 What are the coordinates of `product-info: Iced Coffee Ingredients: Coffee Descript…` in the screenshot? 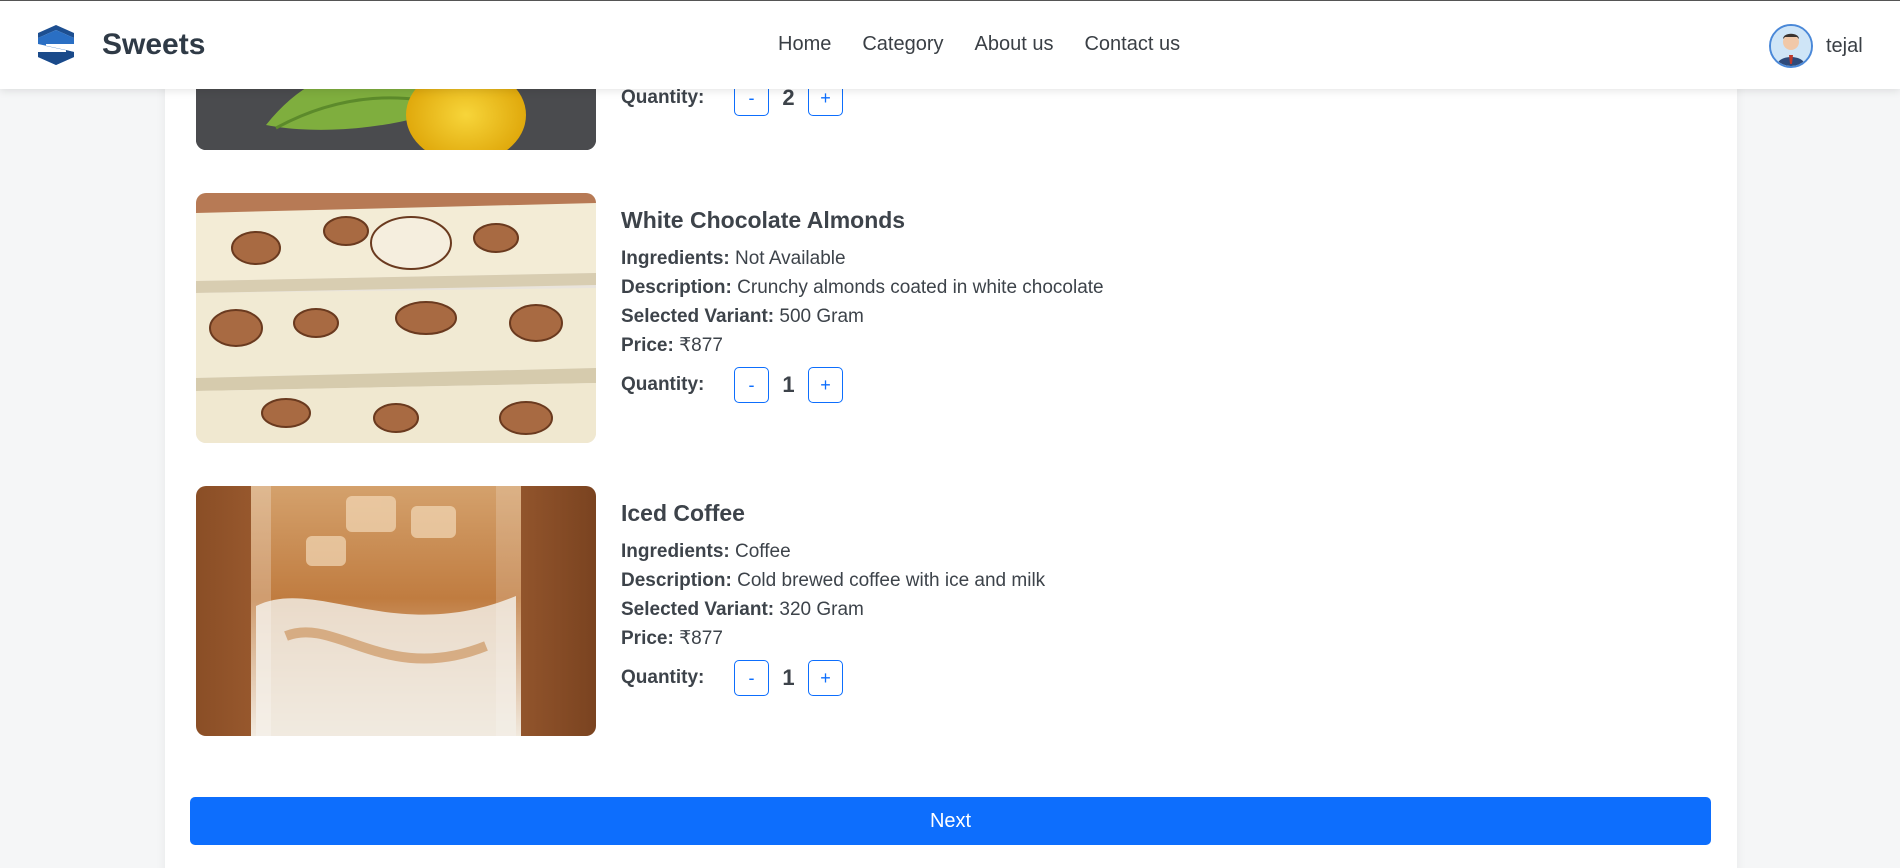 It's located at (1071, 598).